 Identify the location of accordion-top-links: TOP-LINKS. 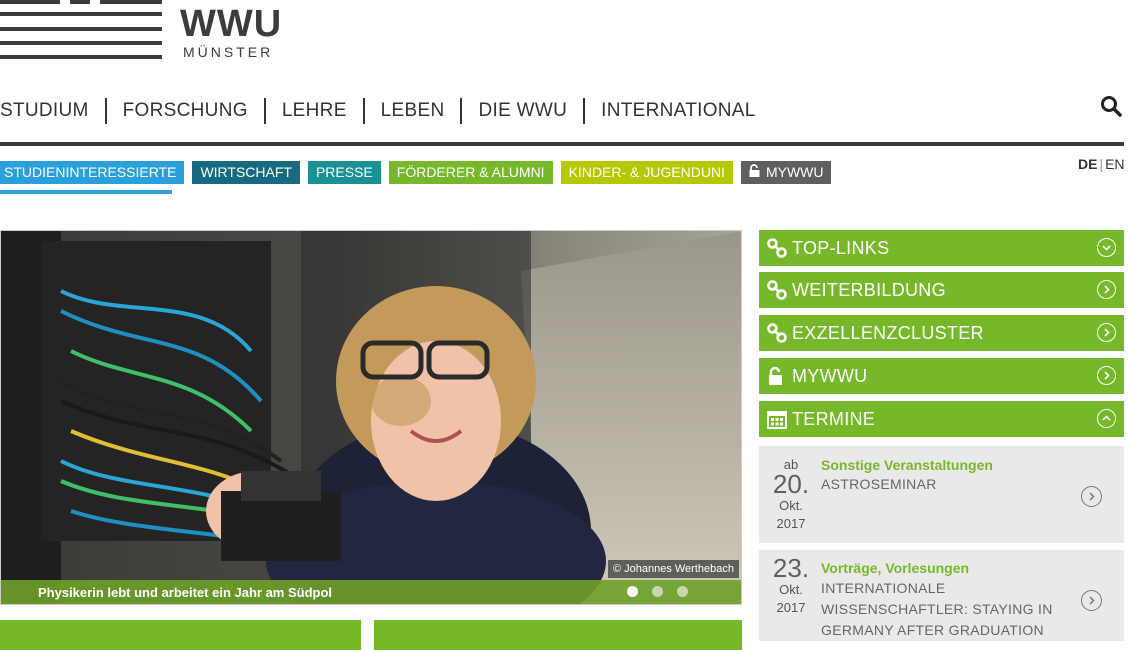
(941, 248).